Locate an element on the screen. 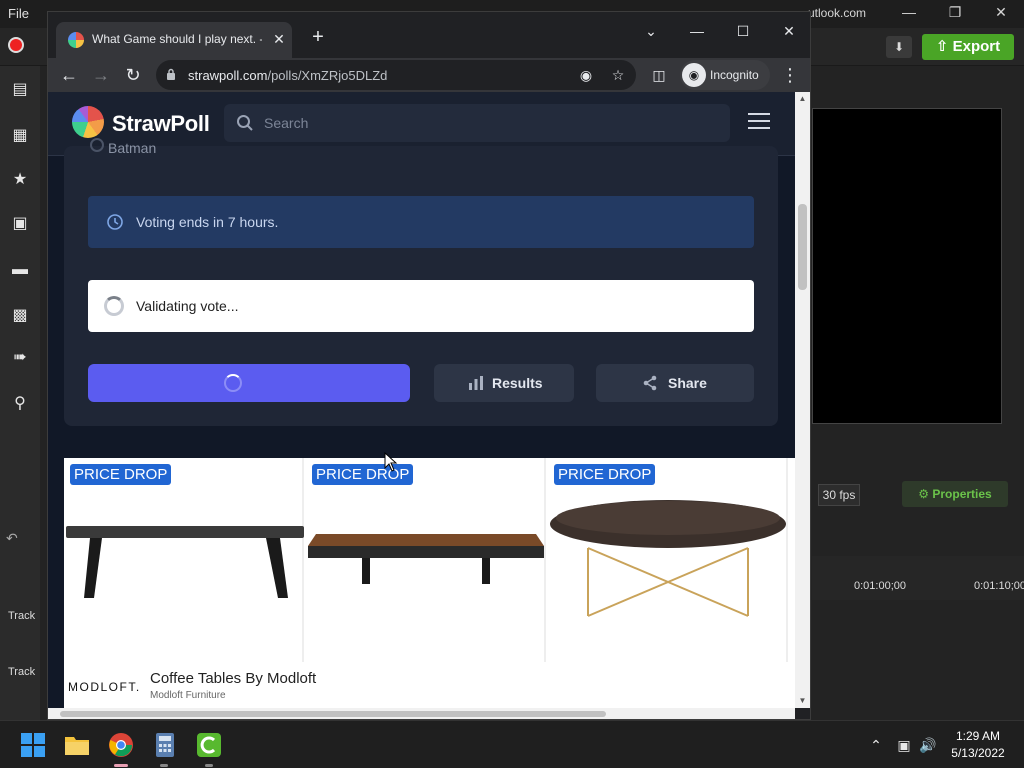  site-search-input: Search is located at coordinates (477, 123).